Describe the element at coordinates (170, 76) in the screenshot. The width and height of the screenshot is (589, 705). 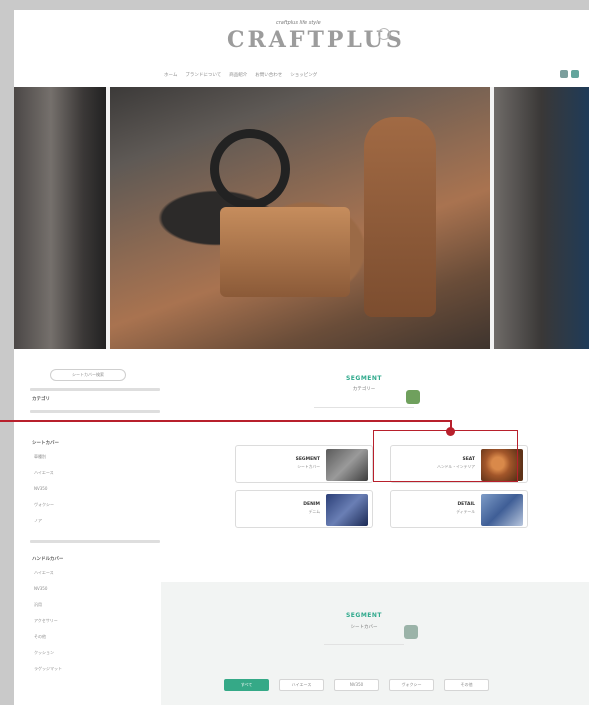
I see `nav-item-home: ホーム` at that location.